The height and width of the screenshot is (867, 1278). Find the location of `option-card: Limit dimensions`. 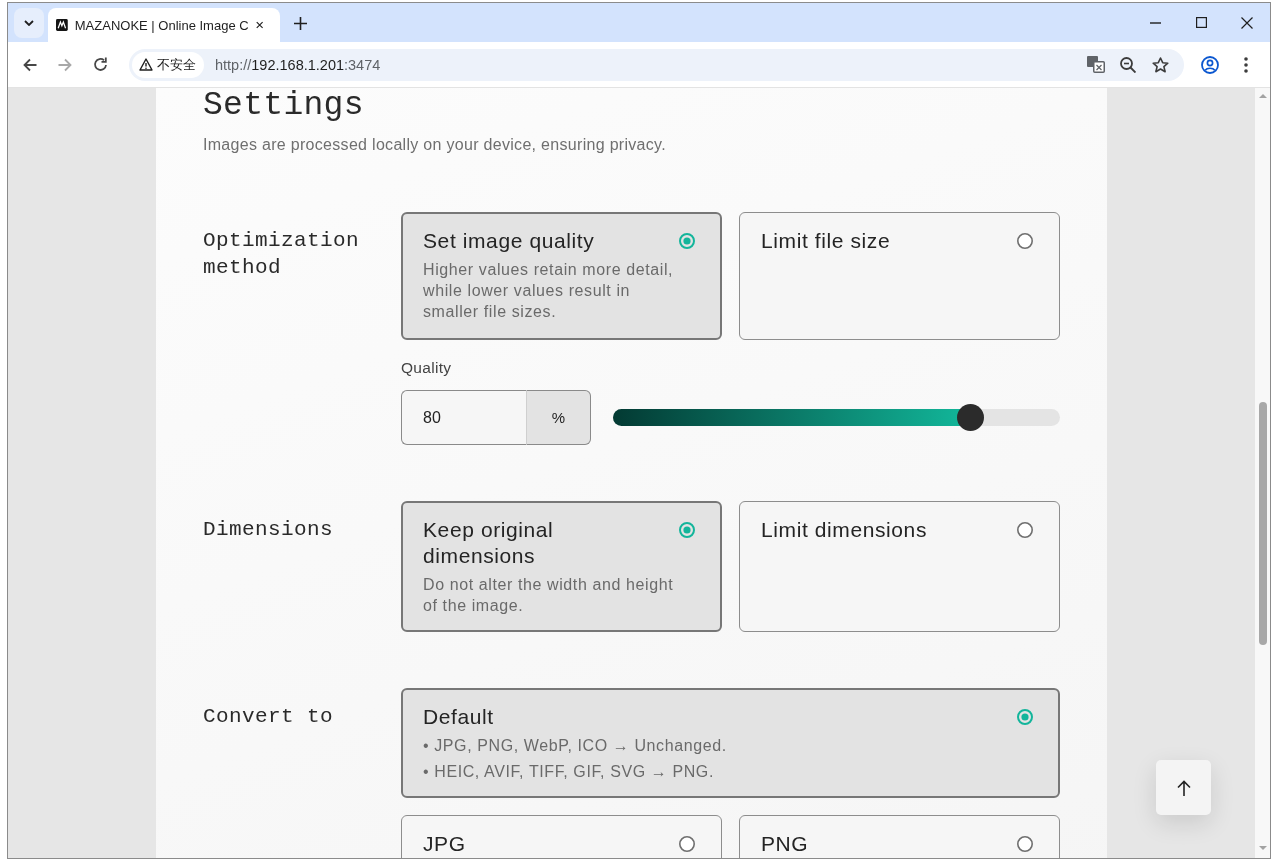

option-card: Limit dimensions is located at coordinates (899, 566).